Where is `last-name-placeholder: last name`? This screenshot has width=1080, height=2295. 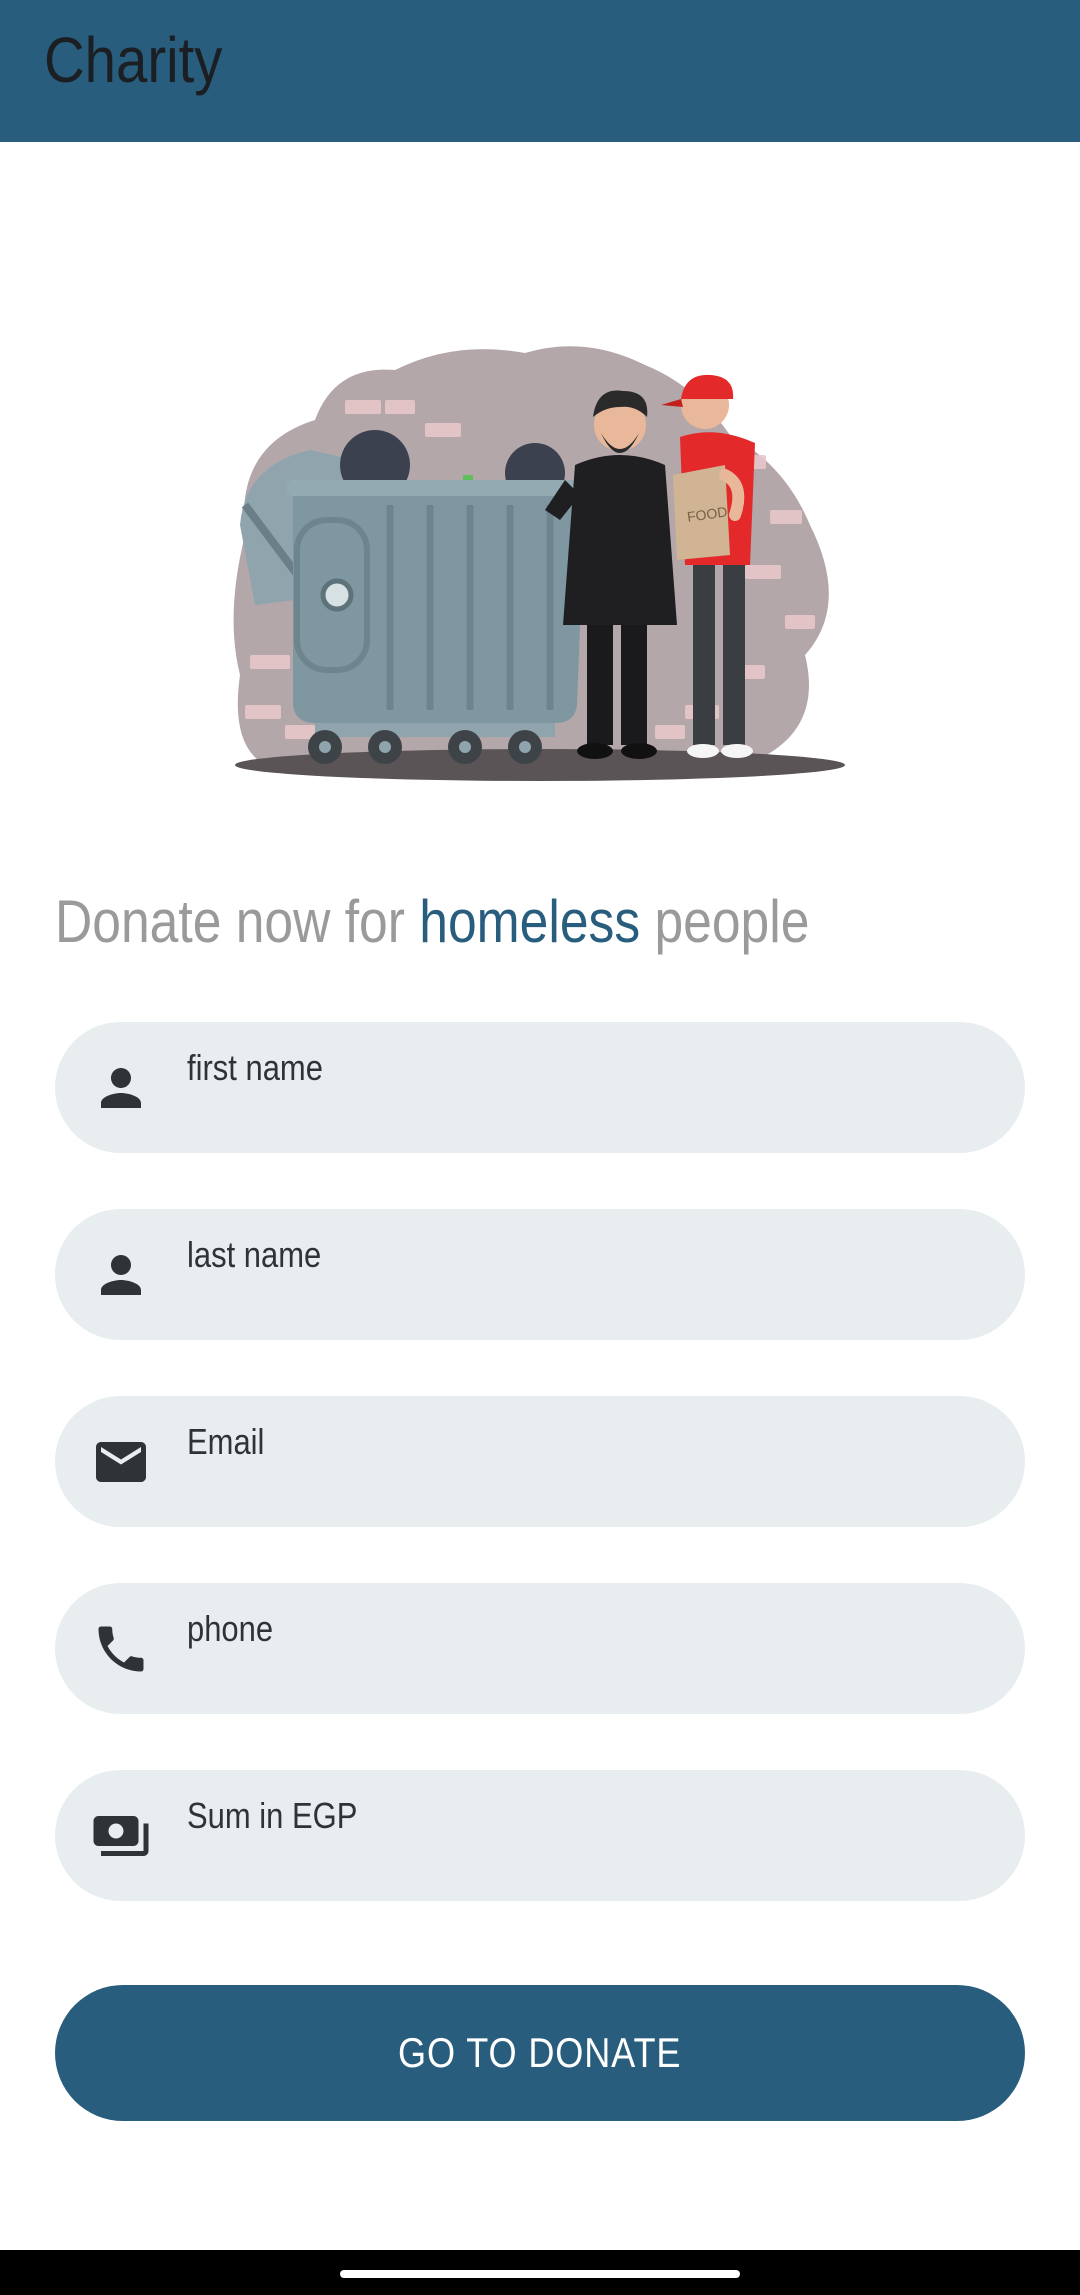 last-name-placeholder: last name is located at coordinates (254, 1254).